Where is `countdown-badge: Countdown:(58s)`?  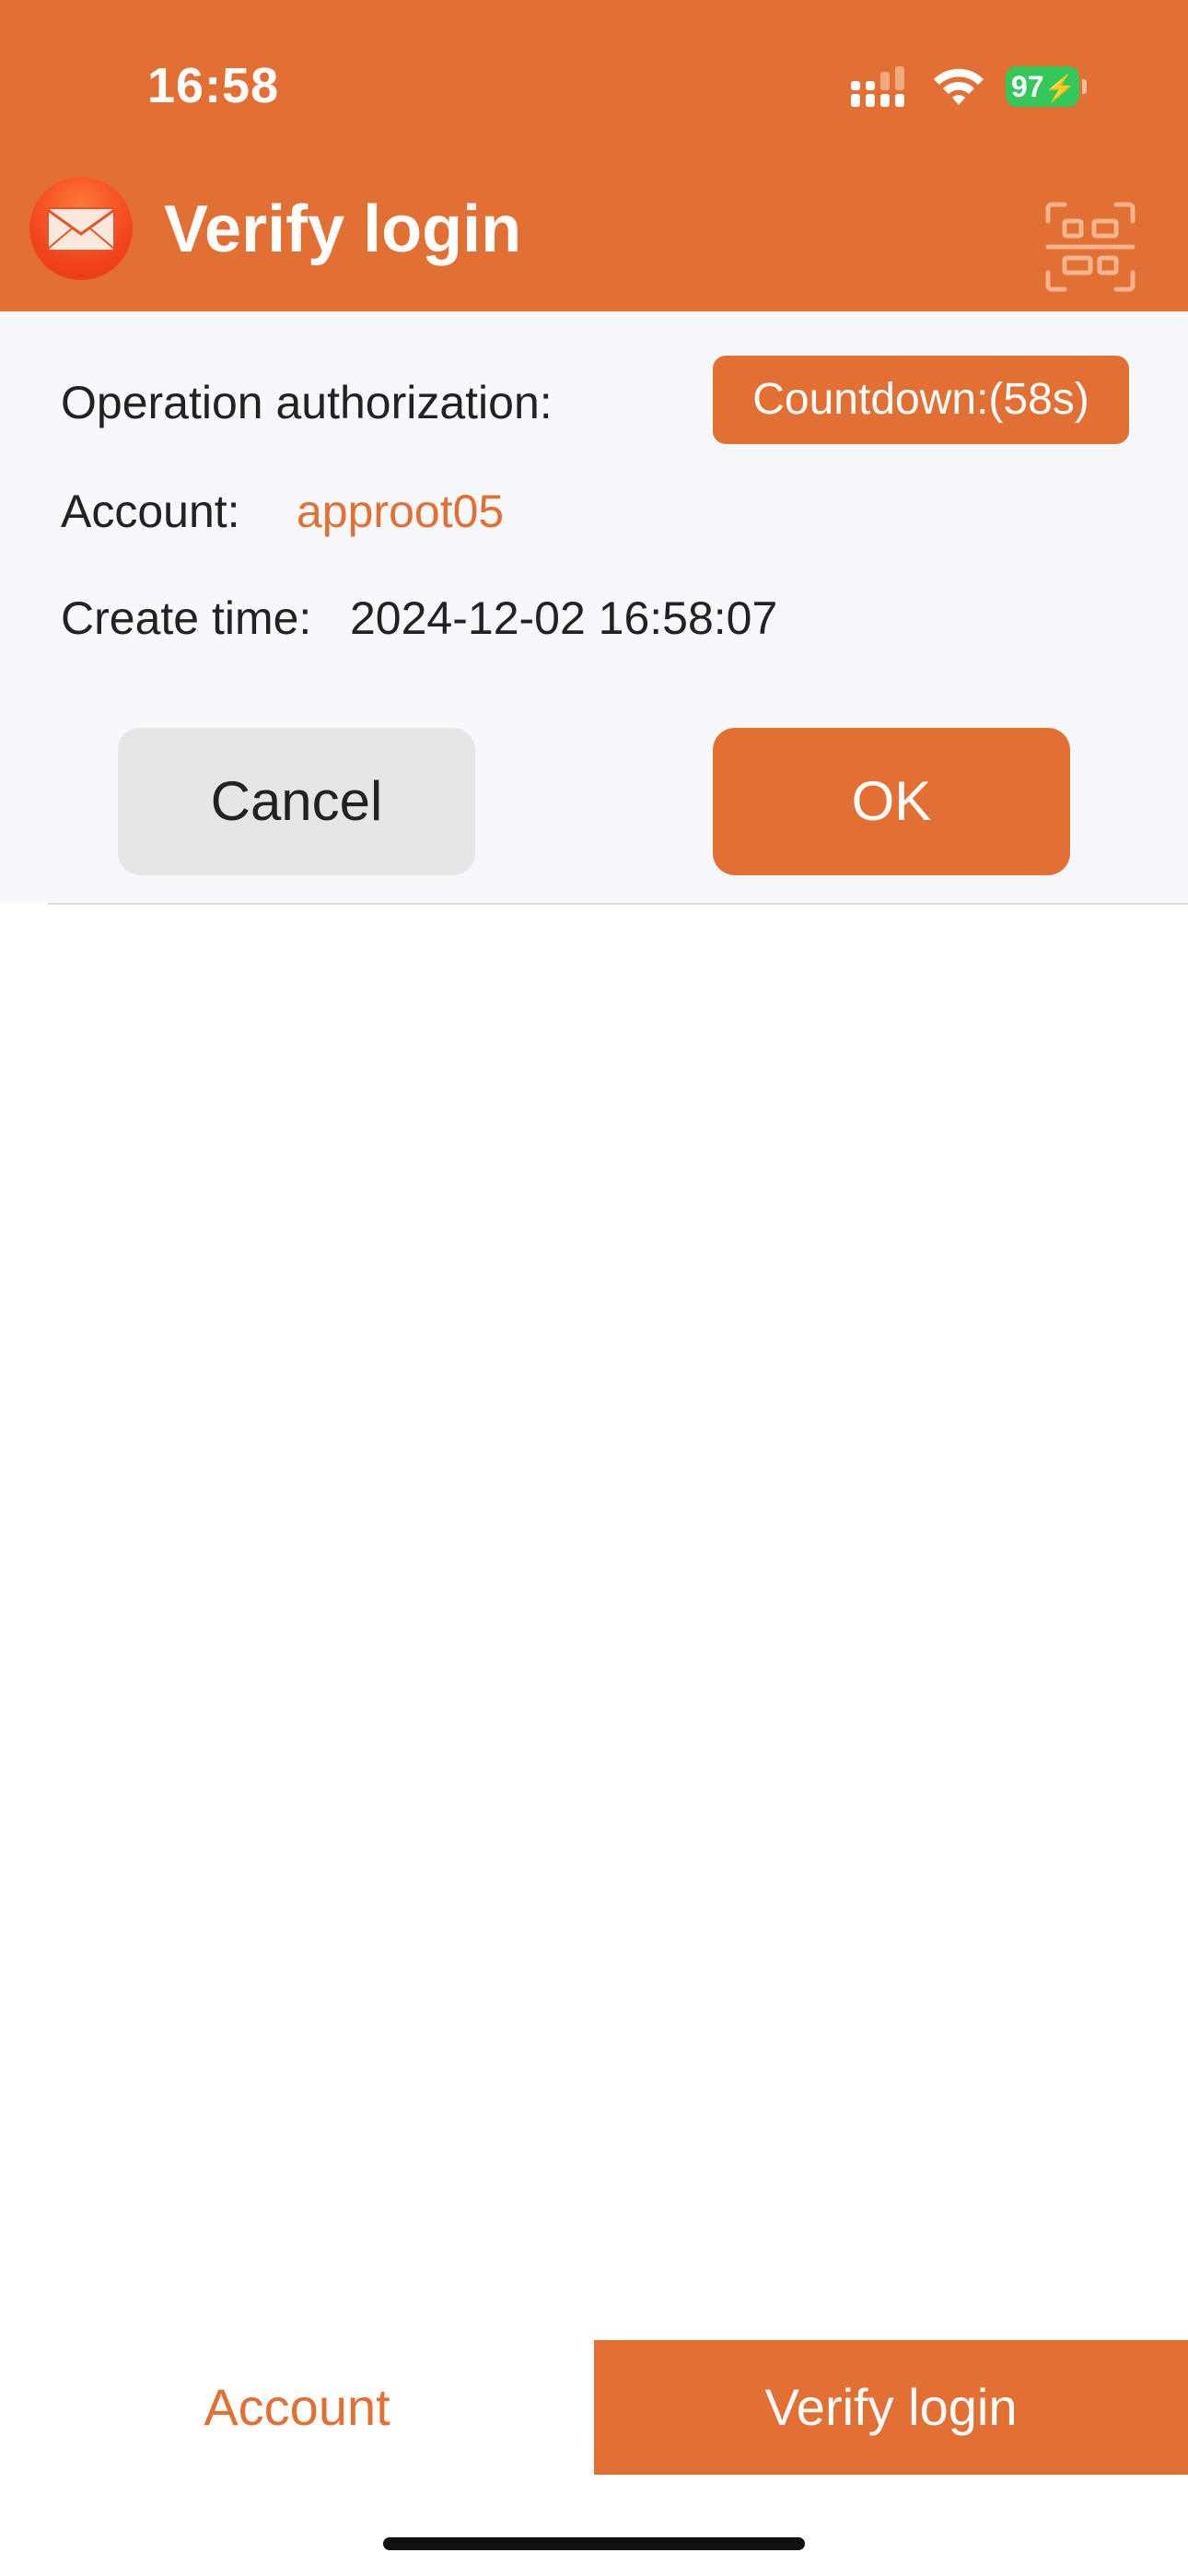
countdown-badge: Countdown:(58s) is located at coordinates (921, 400).